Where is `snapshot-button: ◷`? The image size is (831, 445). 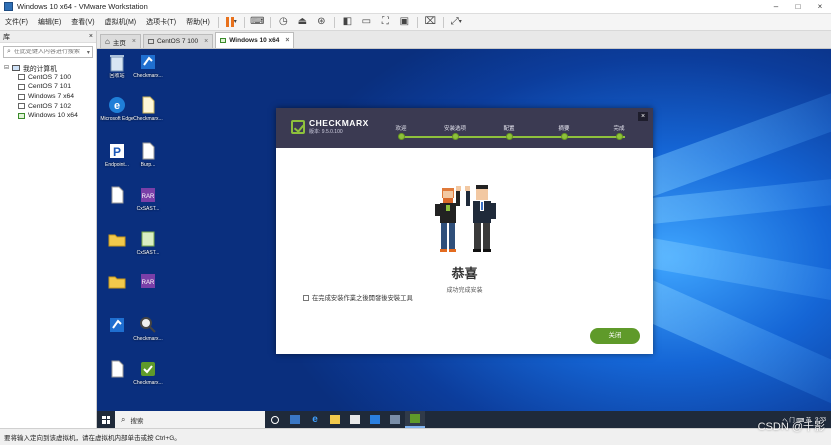 snapshot-button: ◷ is located at coordinates (283, 22).